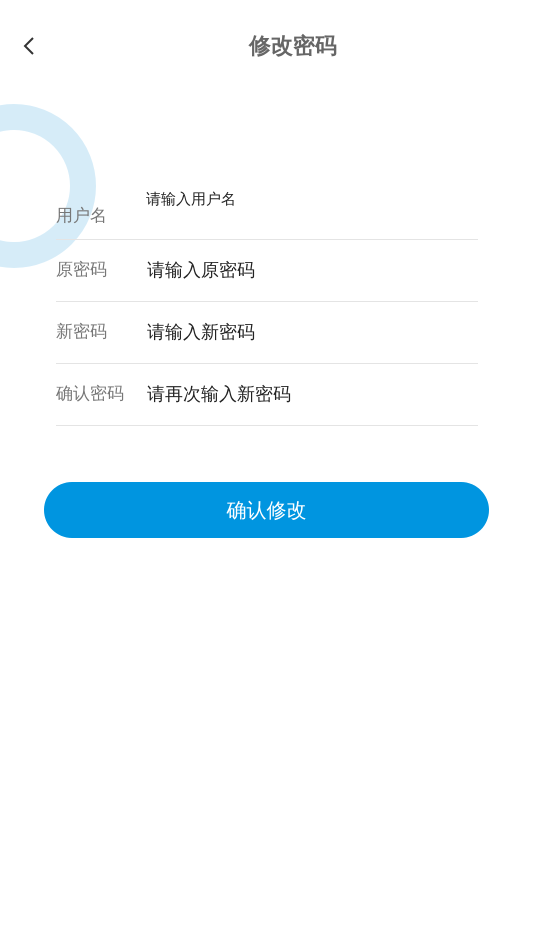 This screenshot has height=950, width=534. What do you see at coordinates (307, 333) in the screenshot?
I see `input-field: 请输入新密码` at bounding box center [307, 333].